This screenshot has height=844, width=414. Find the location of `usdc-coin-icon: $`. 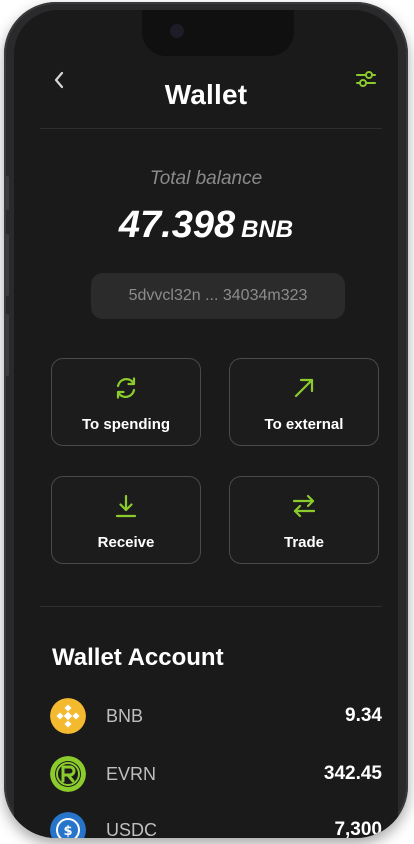

usdc-coin-icon: $ is located at coordinates (68, 825).